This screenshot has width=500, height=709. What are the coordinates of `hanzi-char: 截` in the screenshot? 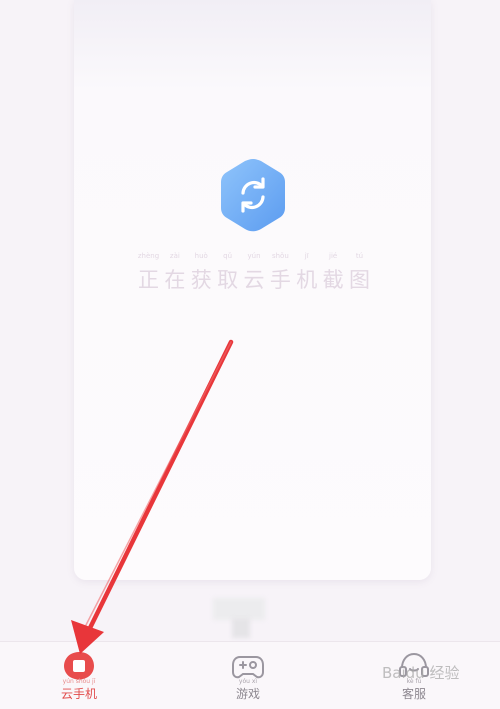 It's located at (333, 280).